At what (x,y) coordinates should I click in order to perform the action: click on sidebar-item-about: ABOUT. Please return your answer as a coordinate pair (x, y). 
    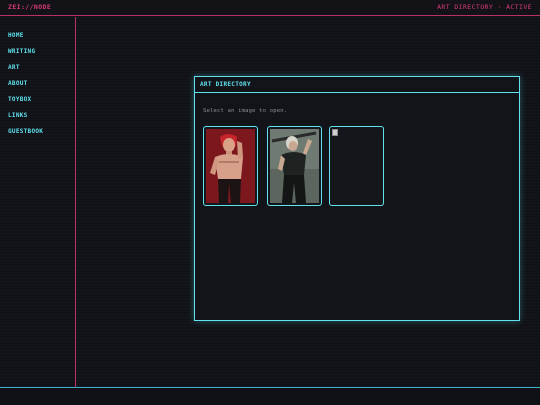
    Looking at the image, I should click on (25, 88).